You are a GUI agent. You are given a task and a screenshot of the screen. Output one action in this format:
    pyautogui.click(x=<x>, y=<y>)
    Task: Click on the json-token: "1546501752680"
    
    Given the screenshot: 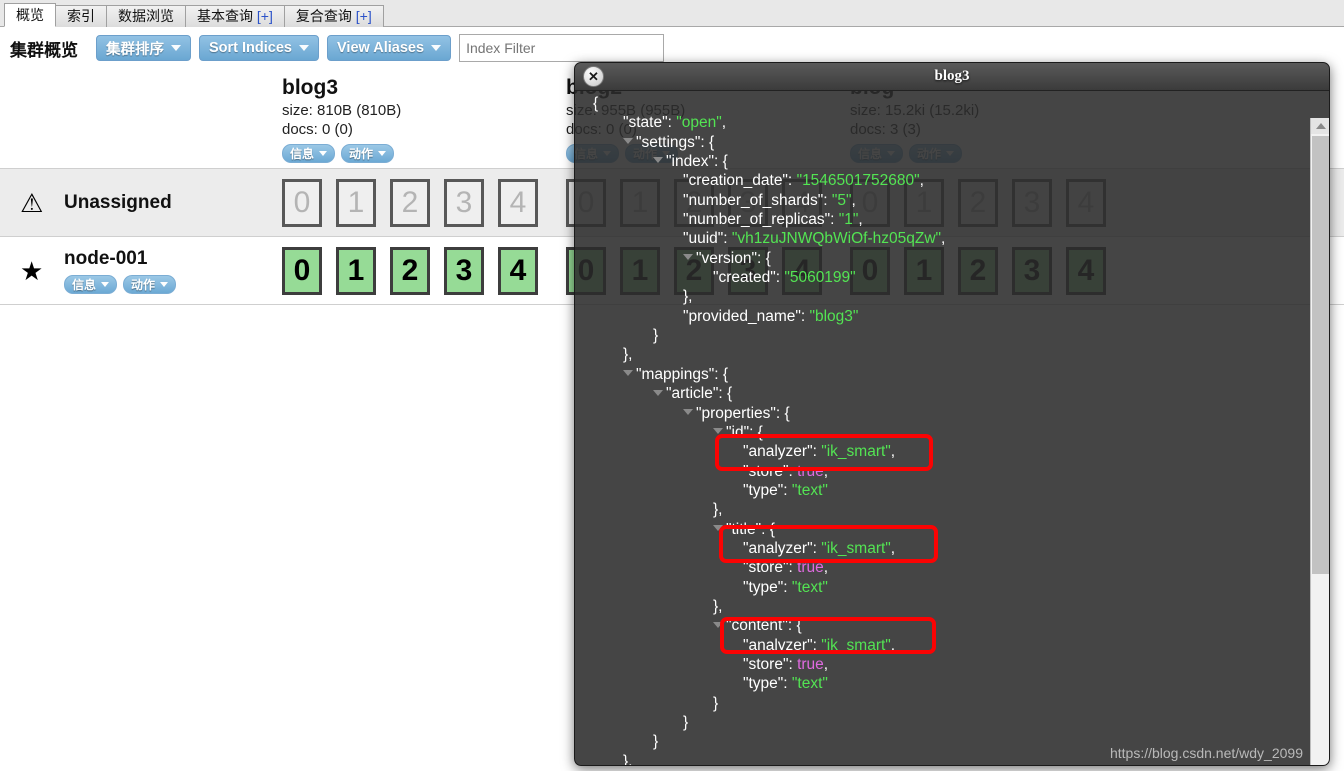 What is the action you would take?
    pyautogui.click(x=858, y=181)
    